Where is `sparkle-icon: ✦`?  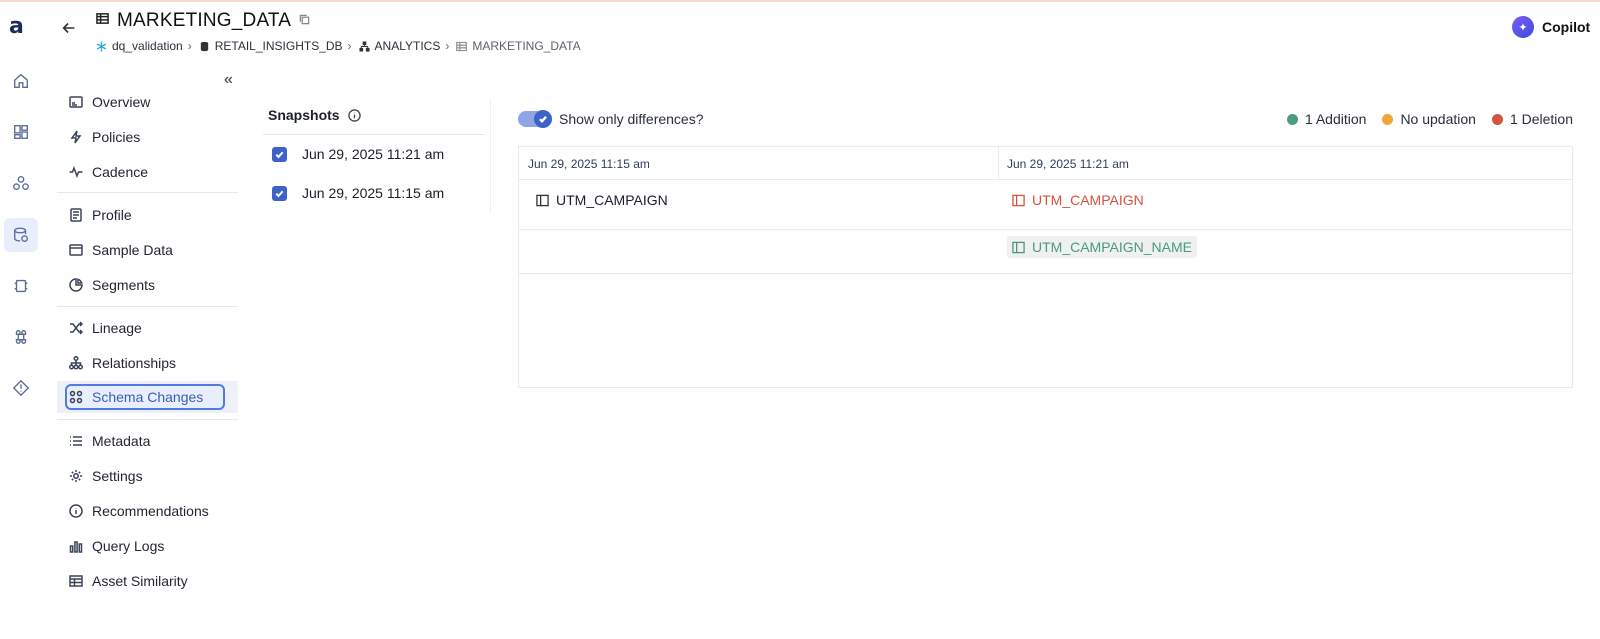
sparkle-icon: ✦ is located at coordinates (1523, 27).